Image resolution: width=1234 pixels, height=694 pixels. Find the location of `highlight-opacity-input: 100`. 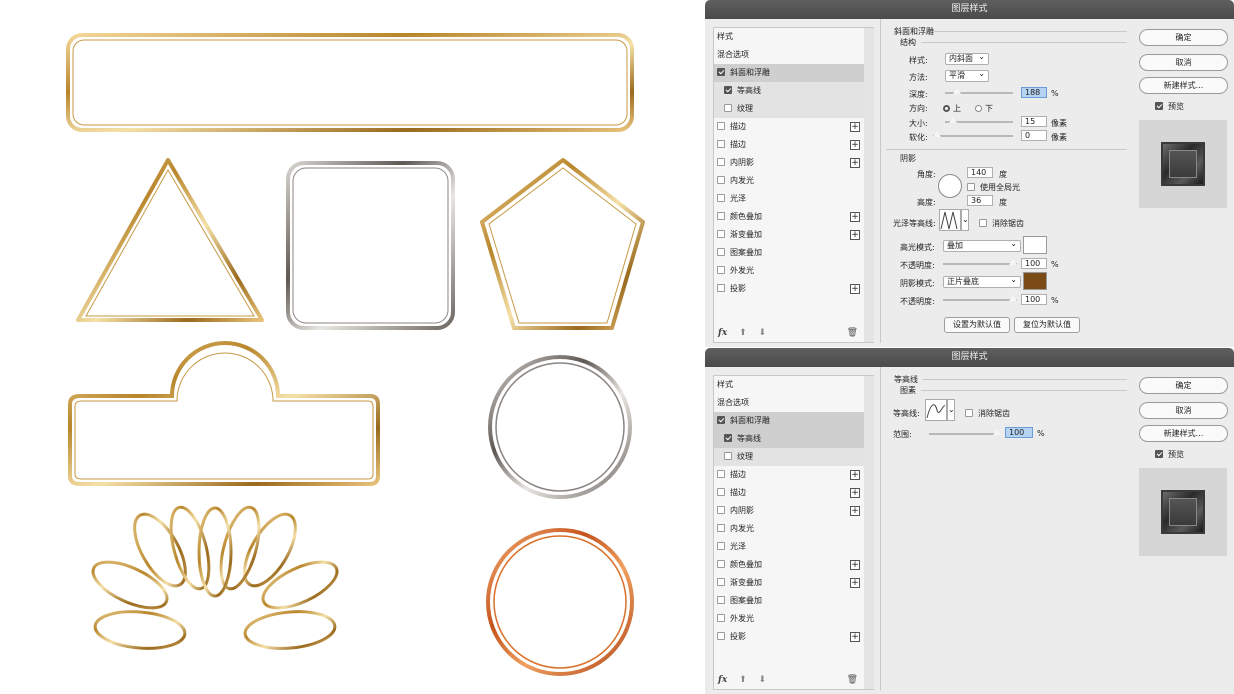

highlight-opacity-input: 100 is located at coordinates (1034, 263).